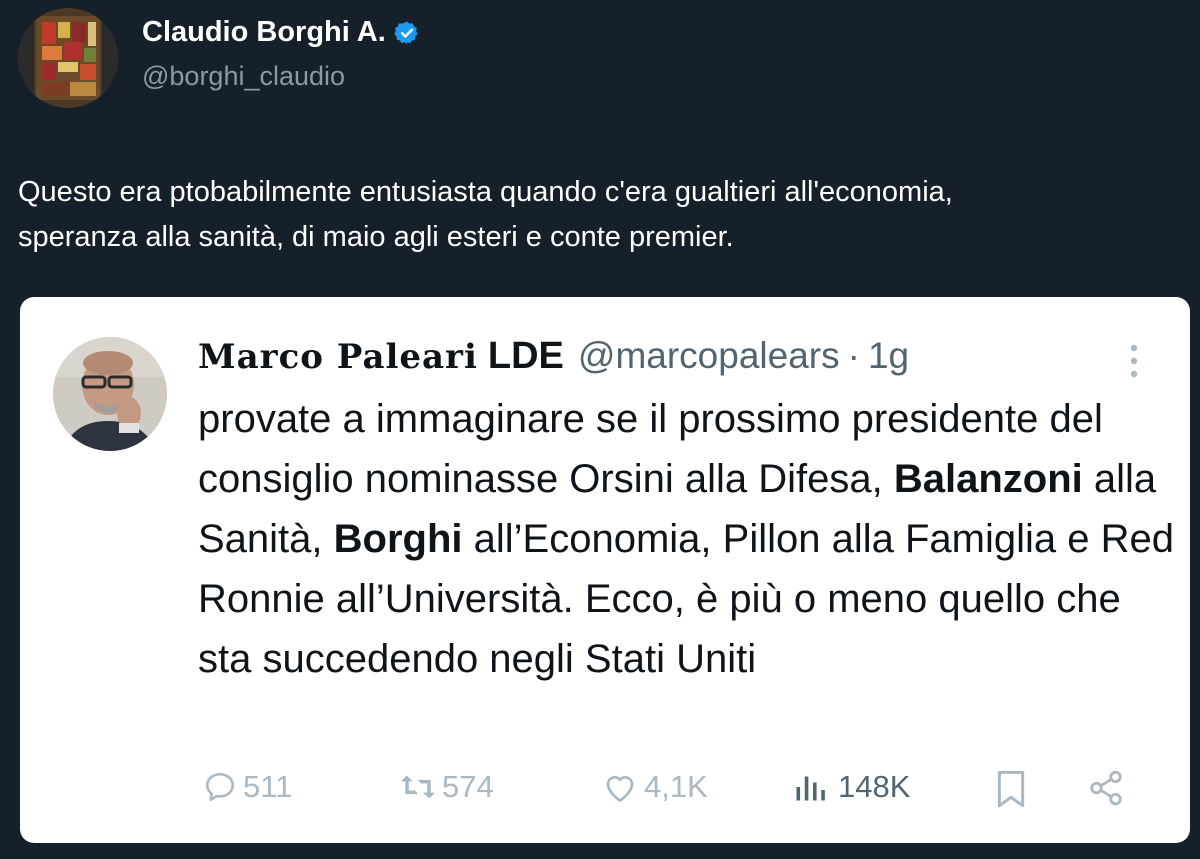  What do you see at coordinates (620, 787) in the screenshot?
I see `heart-icon` at bounding box center [620, 787].